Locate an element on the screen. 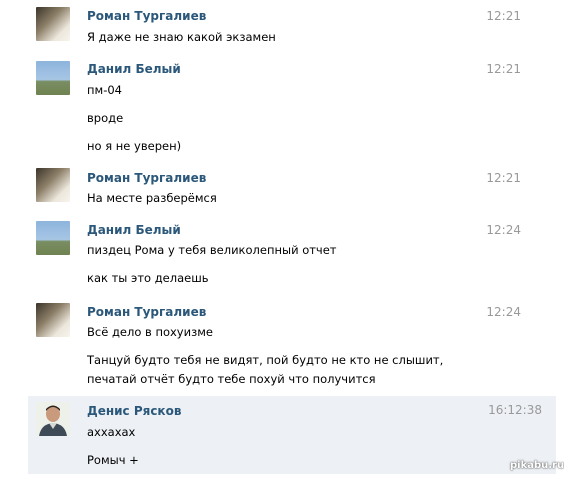  message-text: аххахах is located at coordinates (111, 432).